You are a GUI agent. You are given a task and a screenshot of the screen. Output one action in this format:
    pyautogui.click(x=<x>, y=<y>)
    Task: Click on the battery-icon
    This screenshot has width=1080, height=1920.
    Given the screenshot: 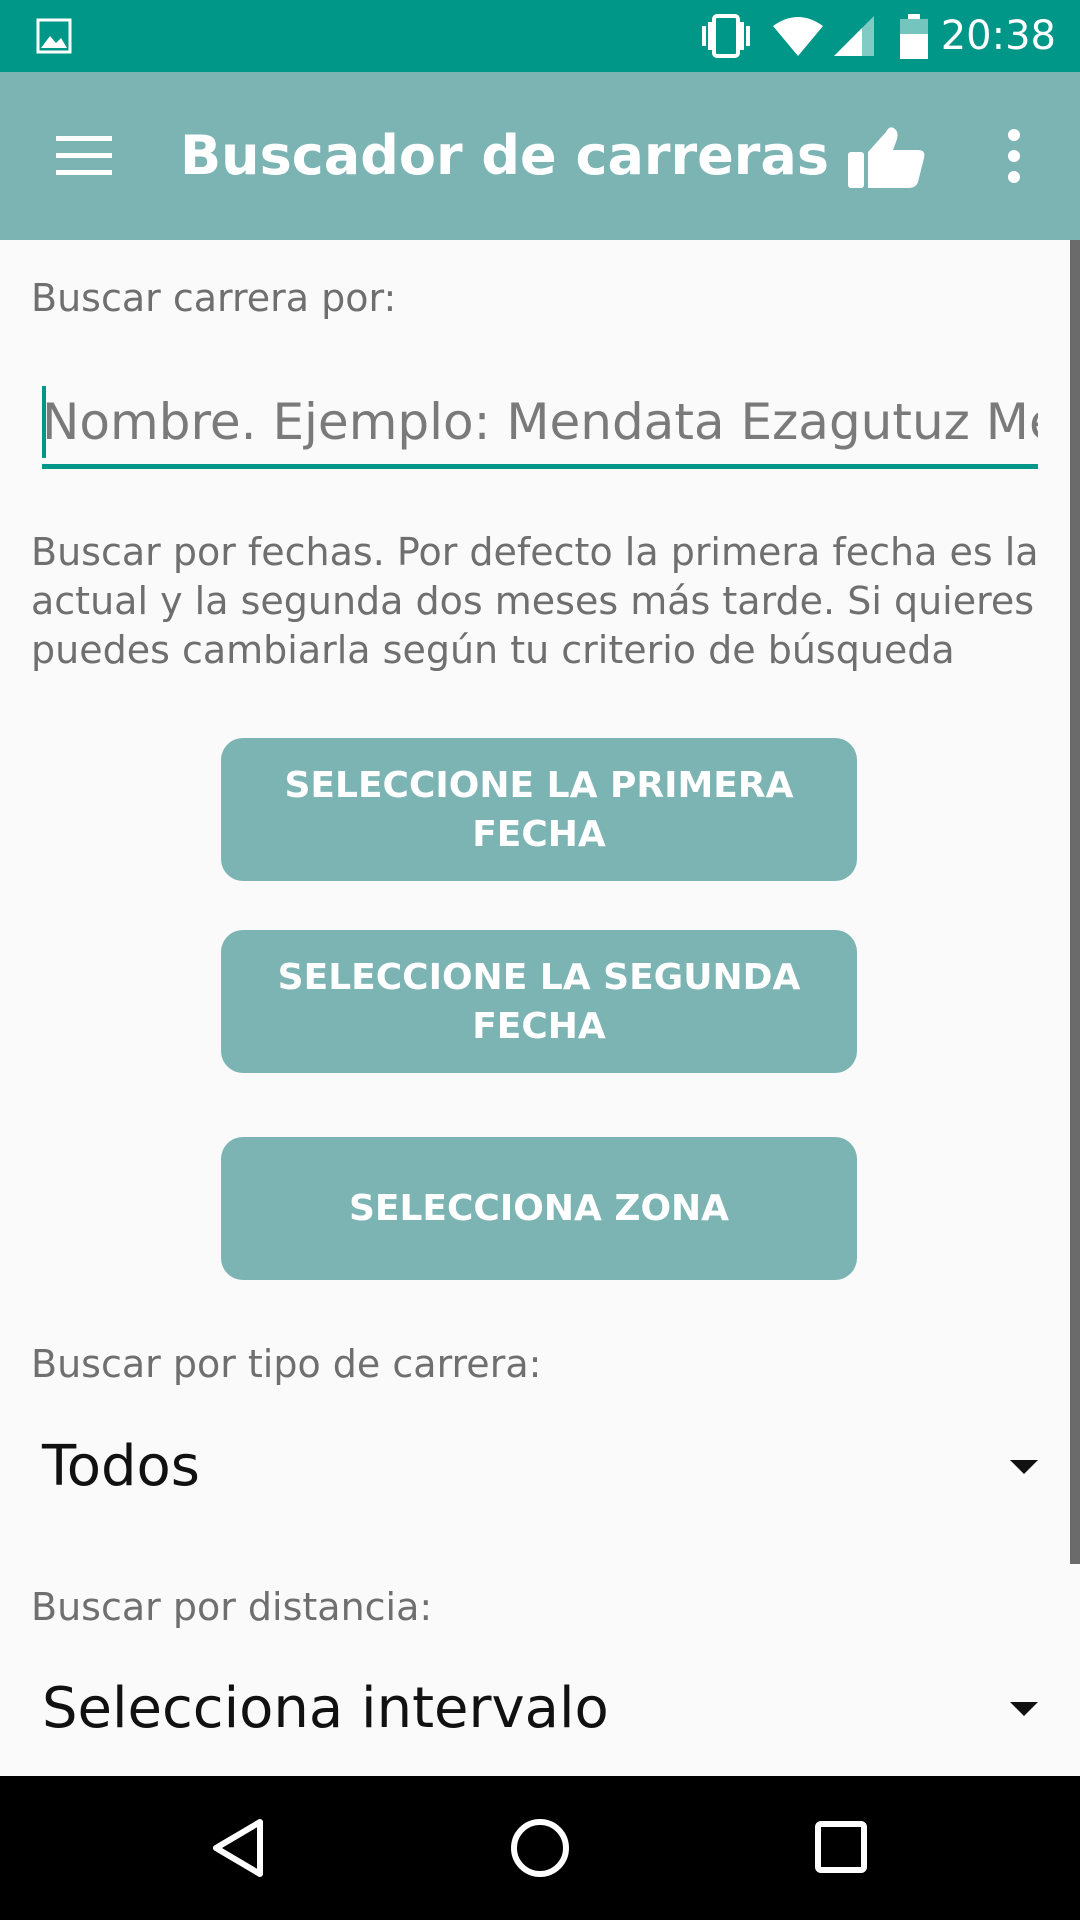 What is the action you would take?
    pyautogui.click(x=914, y=36)
    